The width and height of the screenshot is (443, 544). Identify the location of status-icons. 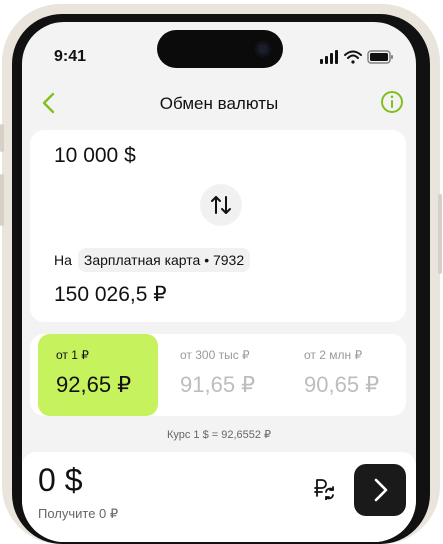
(356, 57).